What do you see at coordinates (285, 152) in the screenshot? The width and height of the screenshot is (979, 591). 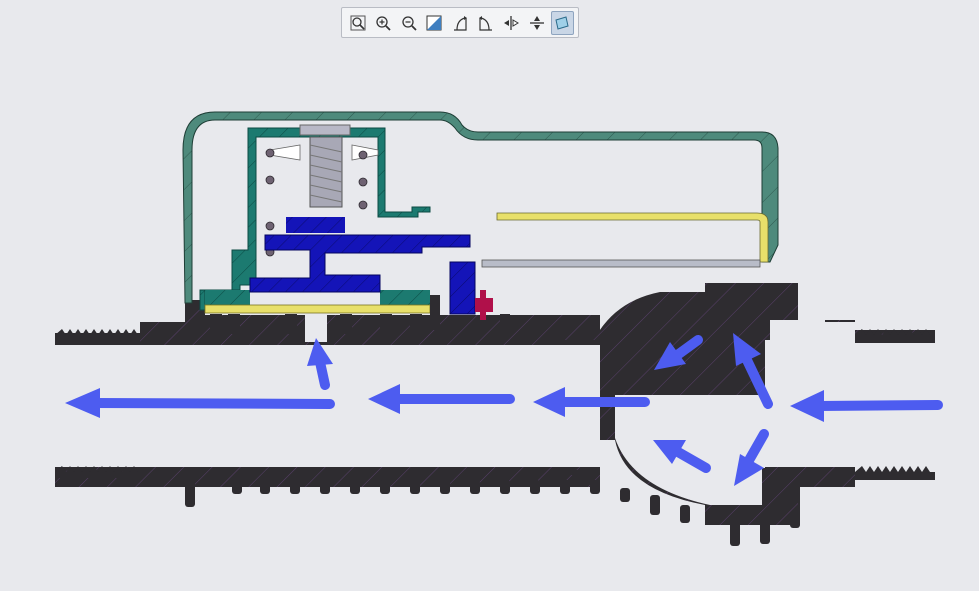 I see `spring-seat-left` at bounding box center [285, 152].